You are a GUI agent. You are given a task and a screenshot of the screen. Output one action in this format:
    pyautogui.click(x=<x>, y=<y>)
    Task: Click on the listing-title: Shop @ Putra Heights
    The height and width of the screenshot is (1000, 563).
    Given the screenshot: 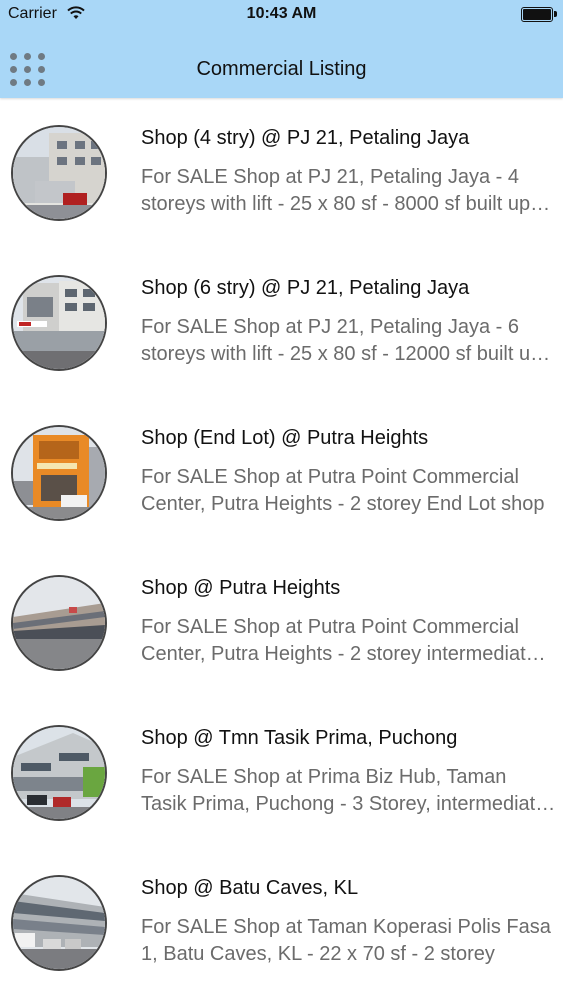 What is the action you would take?
    pyautogui.click(x=241, y=588)
    